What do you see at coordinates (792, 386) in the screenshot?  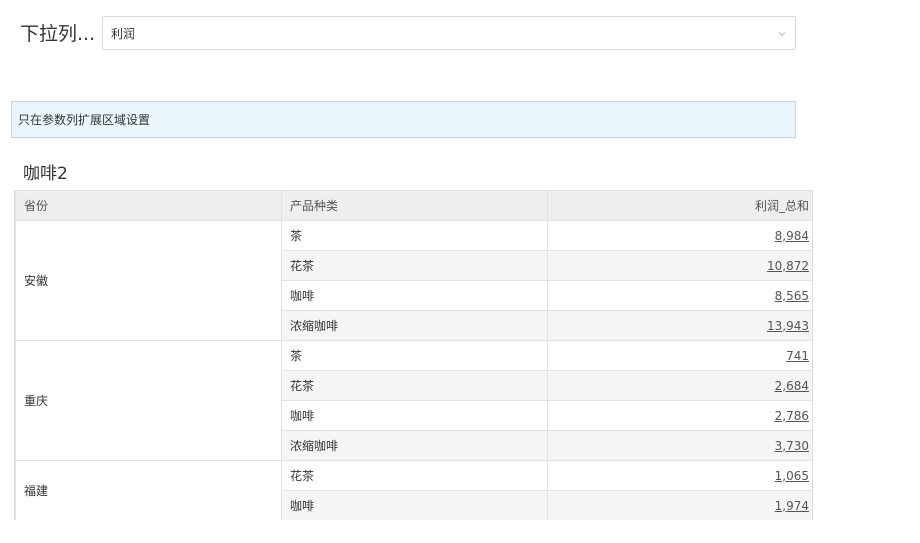 I see `profit-link: 2,684` at bounding box center [792, 386].